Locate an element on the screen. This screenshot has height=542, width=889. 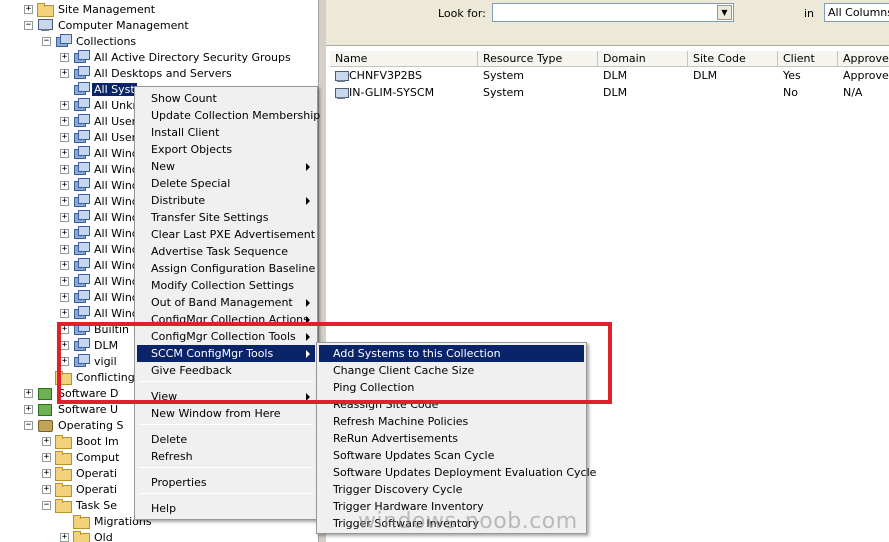
tree-item: + Site Management is located at coordinates (90, 9).